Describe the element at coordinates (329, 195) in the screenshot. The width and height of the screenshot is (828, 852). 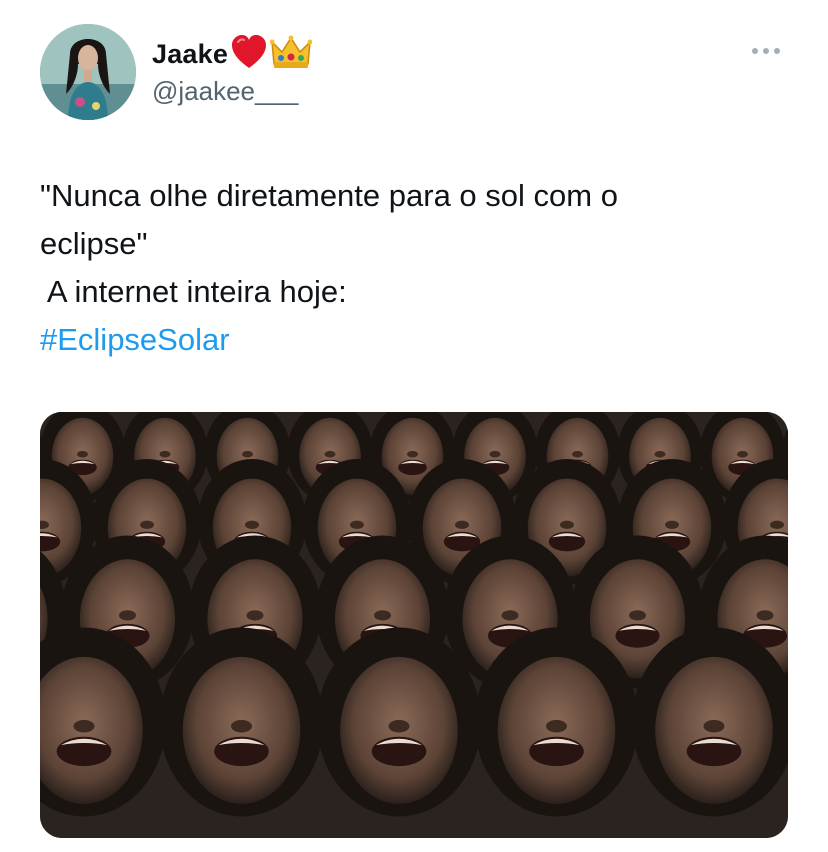
I see `tweet-text-line: "Nunca olhe diretamente para o sol com o` at that location.